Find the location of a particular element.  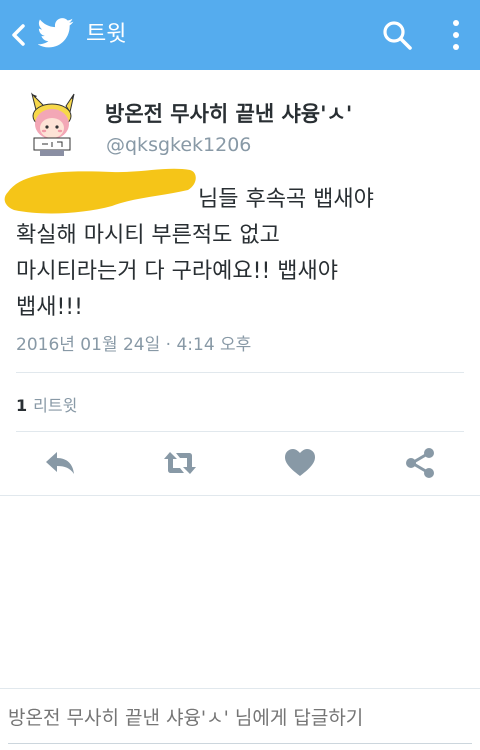

twitter-bird-icon is located at coordinates (56, 33).